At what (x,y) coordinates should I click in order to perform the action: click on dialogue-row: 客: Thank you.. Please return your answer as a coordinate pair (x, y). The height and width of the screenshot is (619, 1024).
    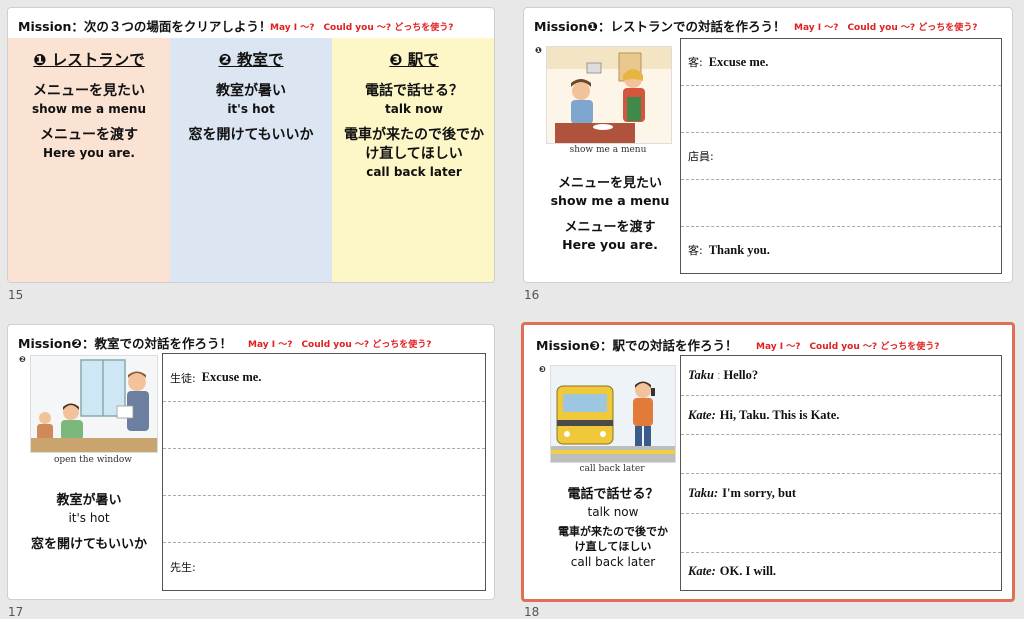
    Looking at the image, I should click on (841, 250).